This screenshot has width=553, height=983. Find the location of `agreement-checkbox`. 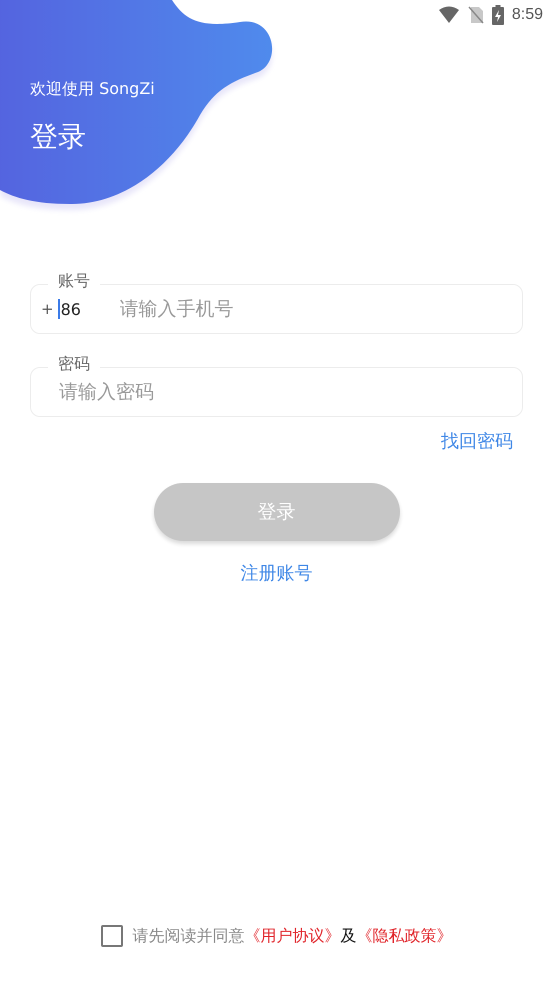

agreement-checkbox is located at coordinates (111, 936).